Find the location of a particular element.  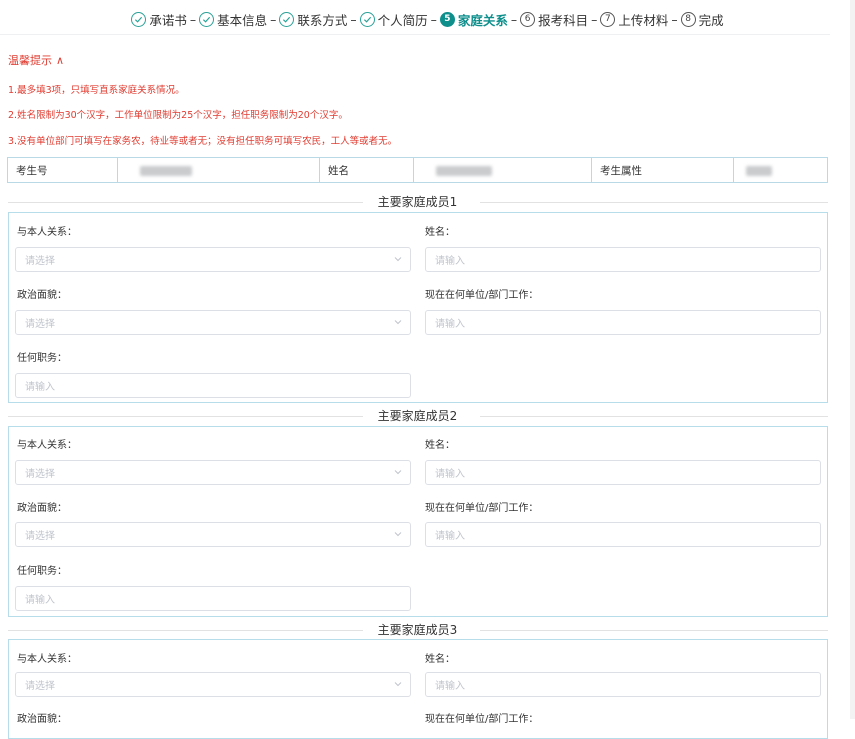

step-label: 报考科目 is located at coordinates (563, 20).